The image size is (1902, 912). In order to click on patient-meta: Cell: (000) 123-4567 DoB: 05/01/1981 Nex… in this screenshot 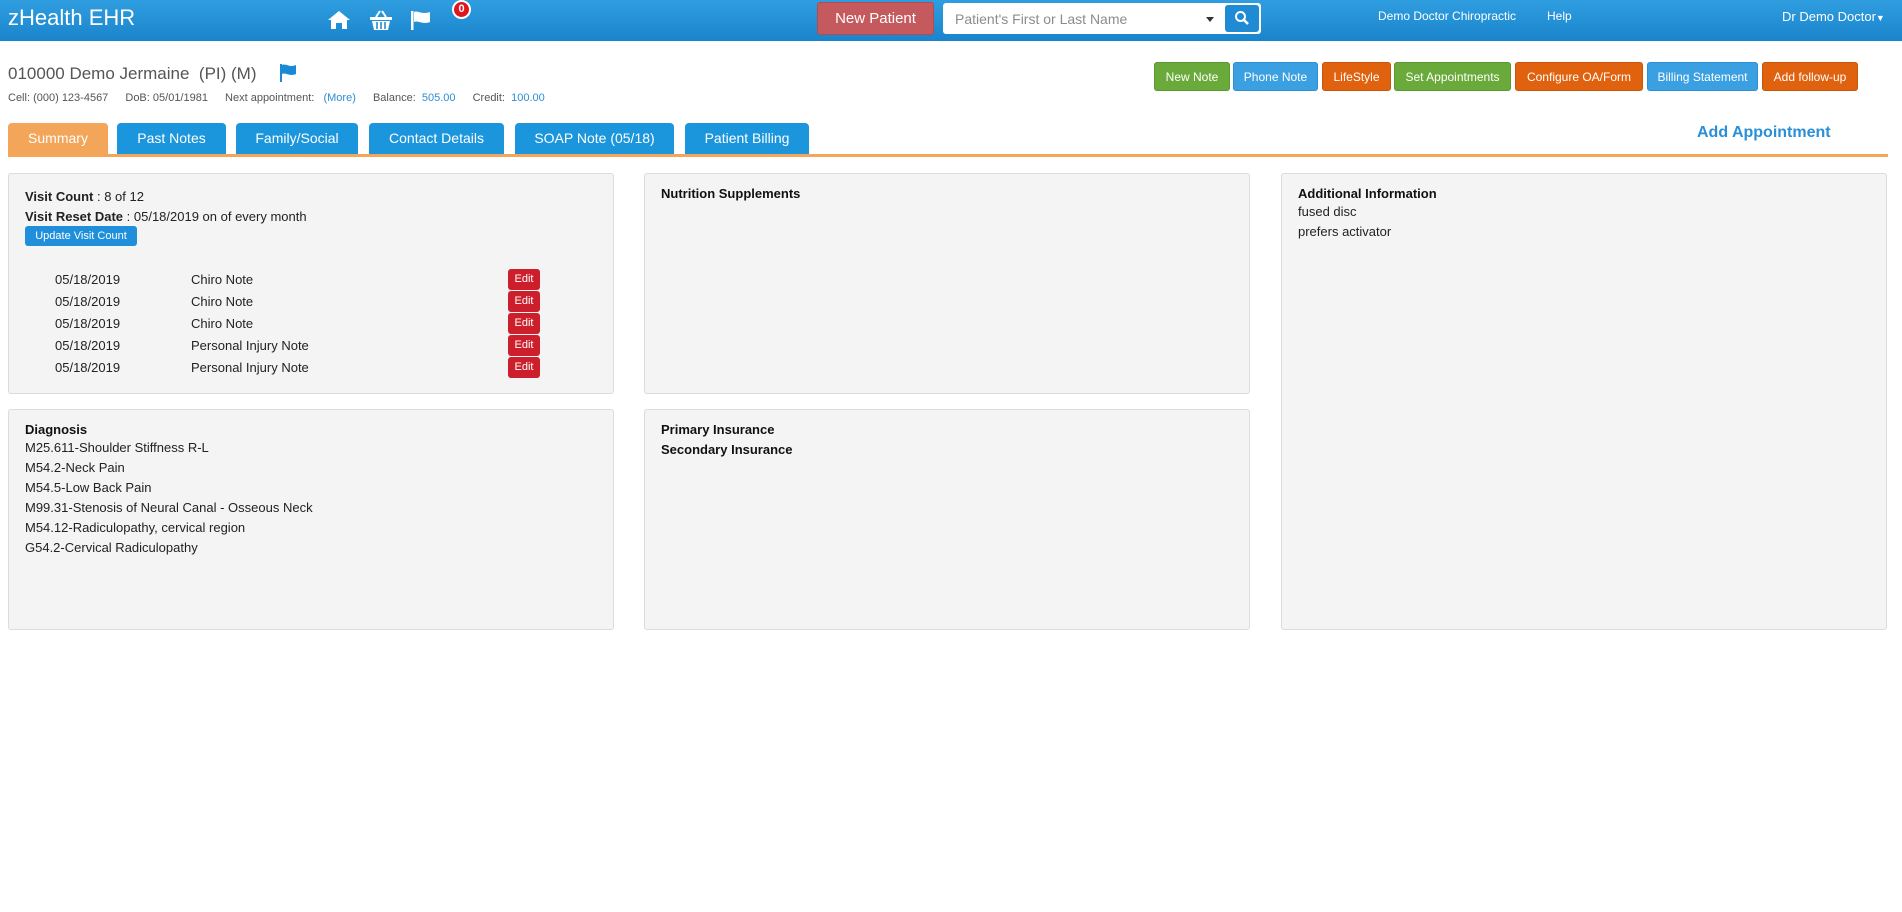, I will do `click(276, 98)`.